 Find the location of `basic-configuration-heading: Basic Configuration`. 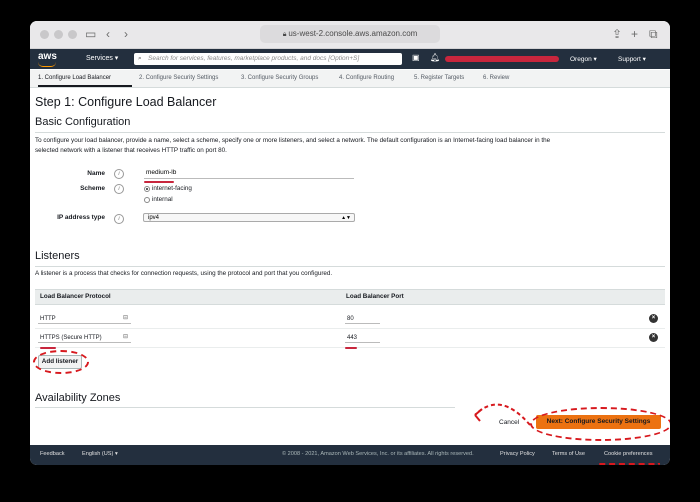

basic-configuration-heading: Basic Configuration is located at coordinates (83, 122).